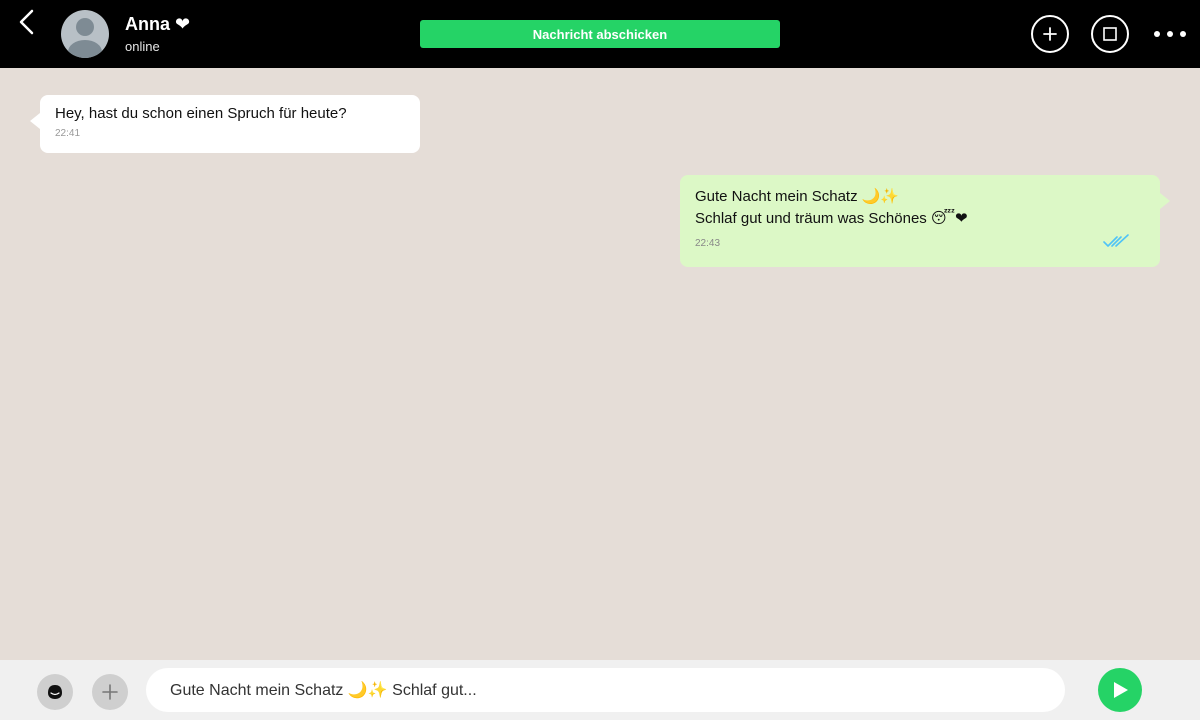 The width and height of the screenshot is (1200, 720). I want to click on square-button, so click(1110, 34).